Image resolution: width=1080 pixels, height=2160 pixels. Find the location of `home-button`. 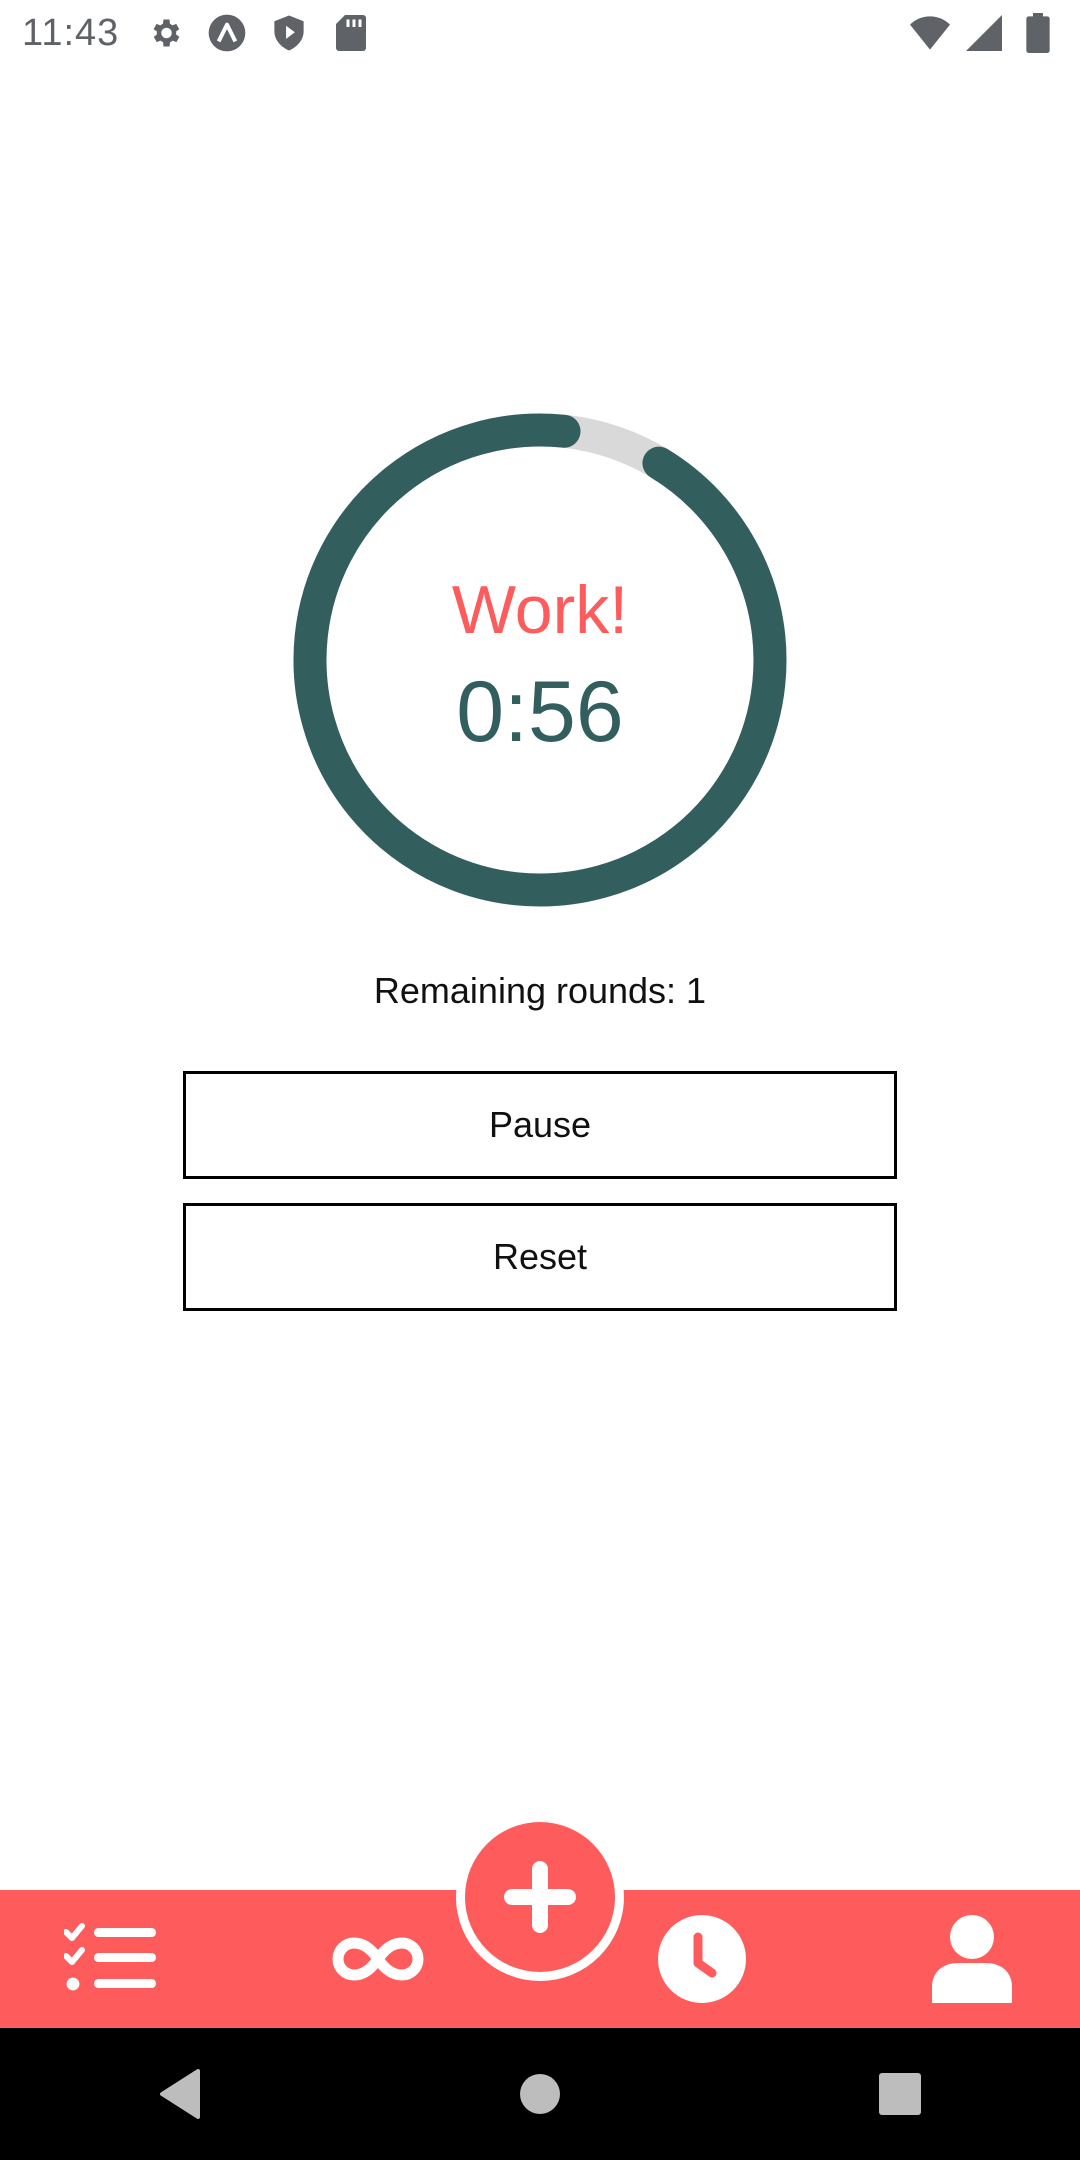

home-button is located at coordinates (540, 2094).